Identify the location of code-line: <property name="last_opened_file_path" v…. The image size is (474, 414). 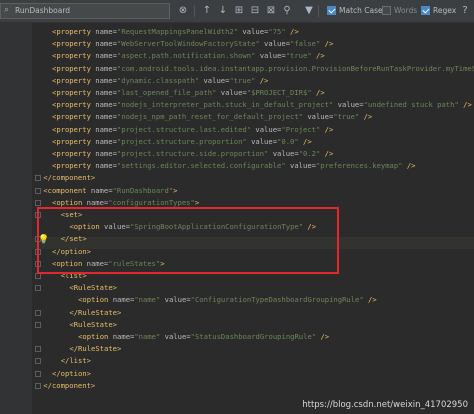
(188, 93).